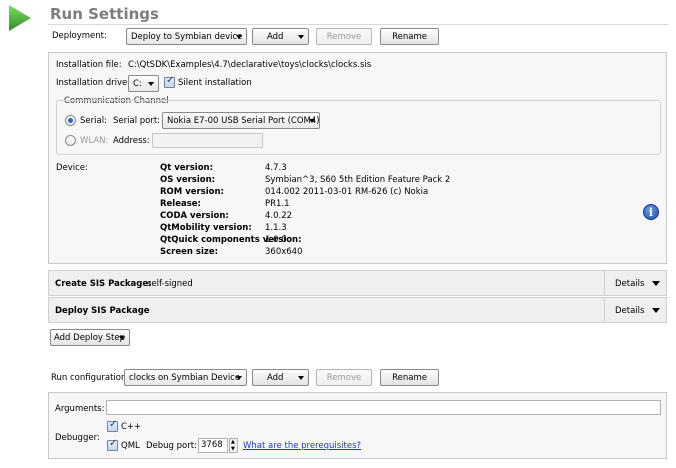  Describe the element at coordinates (77, 438) in the screenshot. I see `debugger-label: Debugger:` at that location.